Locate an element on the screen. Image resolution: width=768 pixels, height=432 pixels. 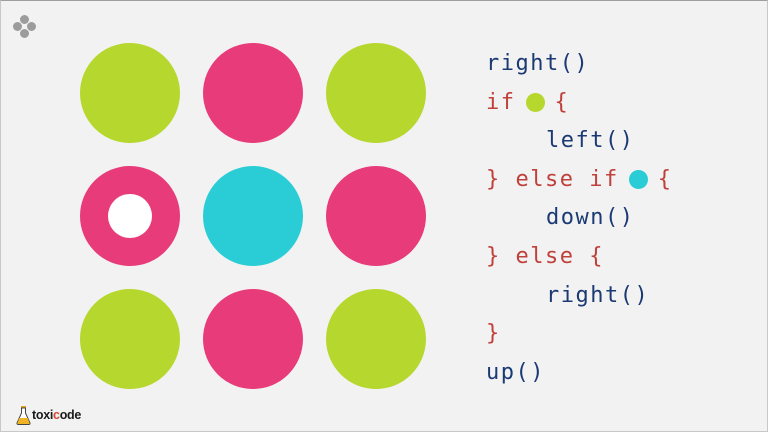
code-keyword: } else { is located at coordinates (545, 256).